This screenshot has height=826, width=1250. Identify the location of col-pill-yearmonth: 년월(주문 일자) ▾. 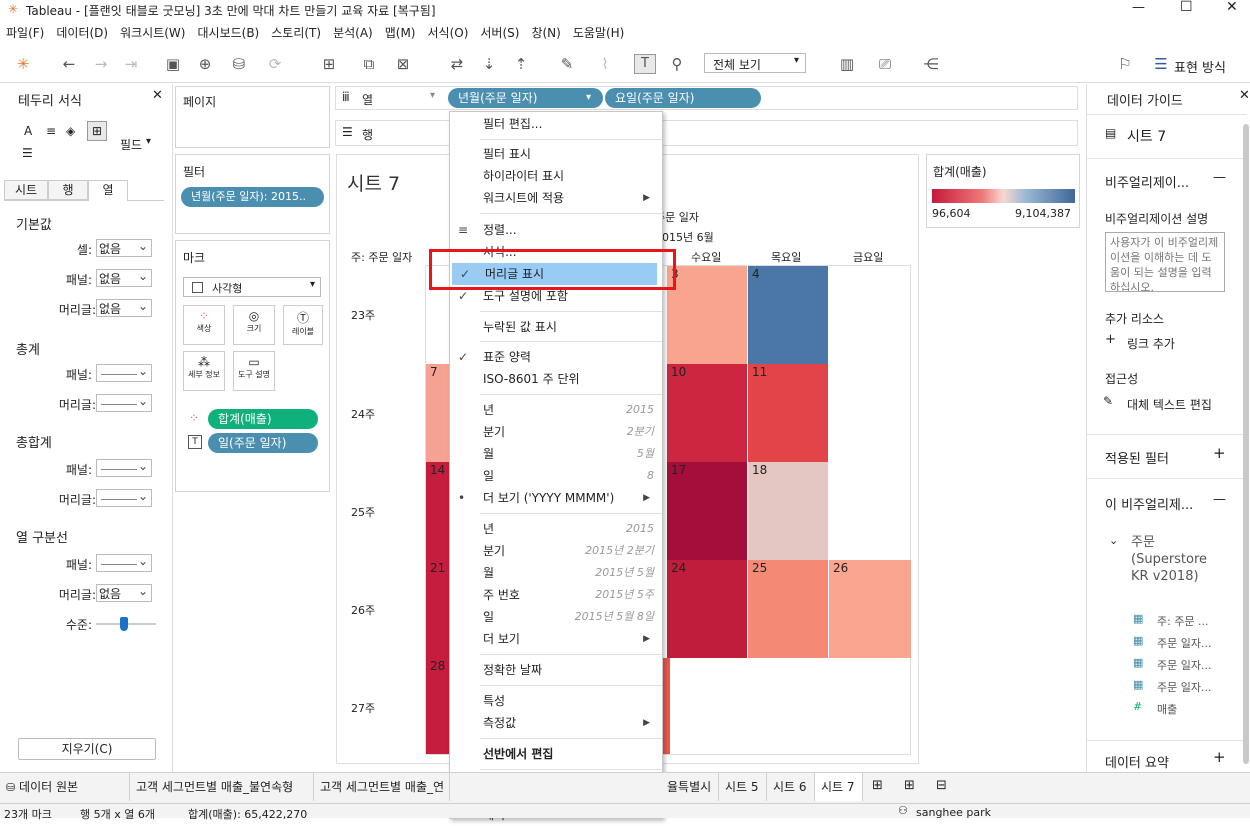
(525, 98).